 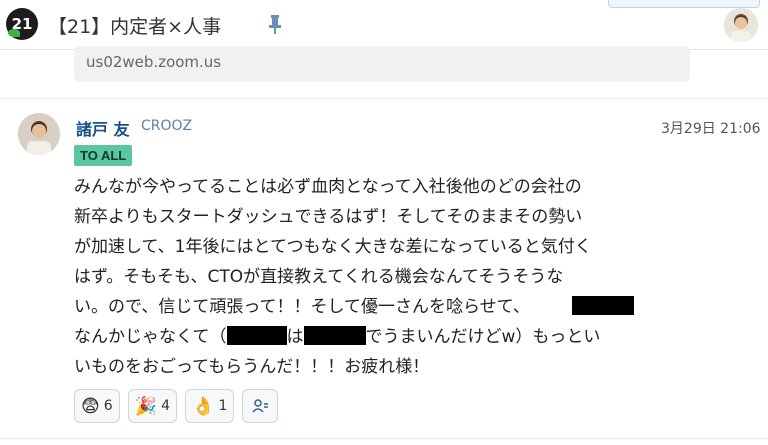 What do you see at coordinates (166, 406) in the screenshot?
I see `reaction-count: 4` at bounding box center [166, 406].